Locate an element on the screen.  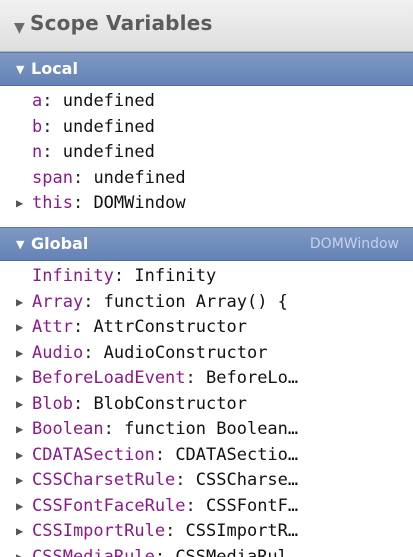
property-name: Array is located at coordinates (58, 301).